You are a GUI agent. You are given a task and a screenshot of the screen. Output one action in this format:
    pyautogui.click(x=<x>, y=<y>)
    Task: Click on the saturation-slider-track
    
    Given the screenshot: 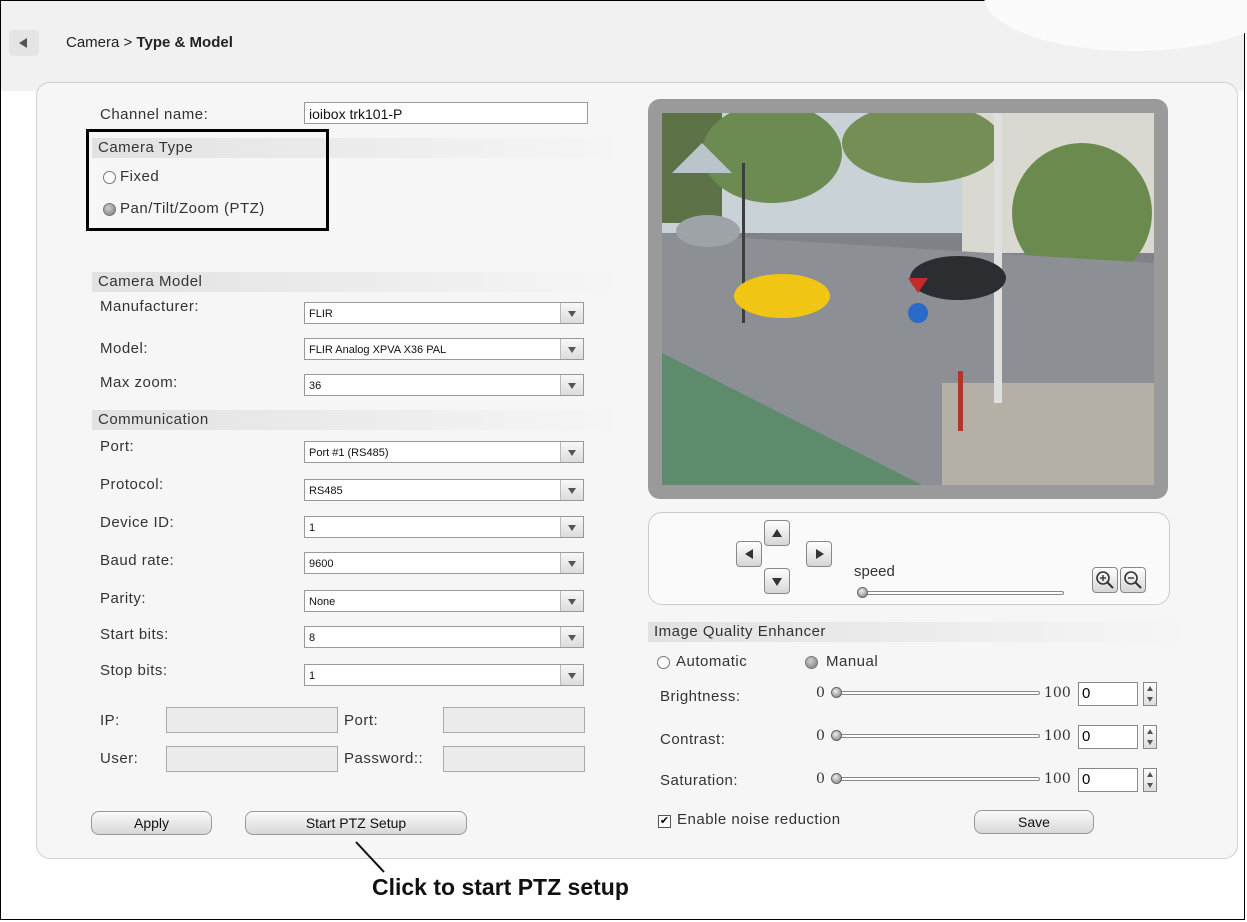 What is the action you would take?
    pyautogui.click(x=936, y=779)
    